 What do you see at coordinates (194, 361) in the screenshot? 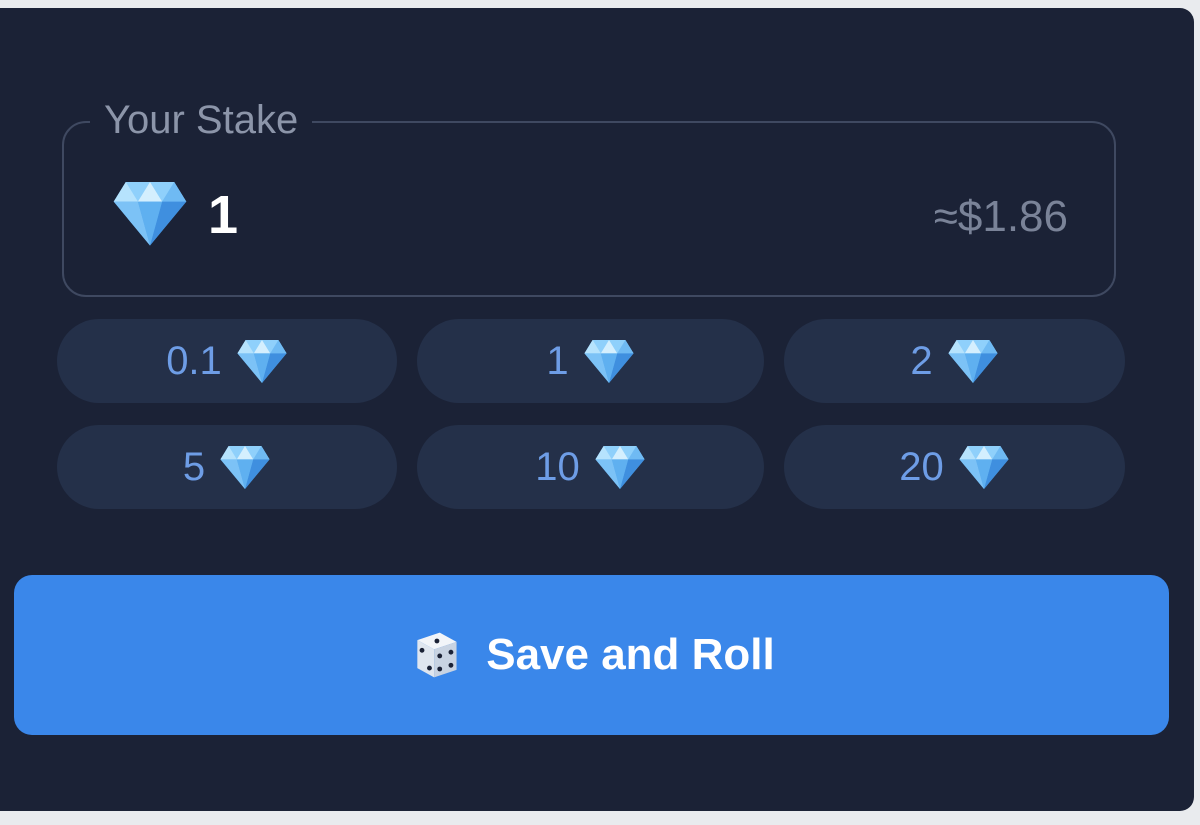
I see `quick-amount-label: 0.1` at bounding box center [194, 361].